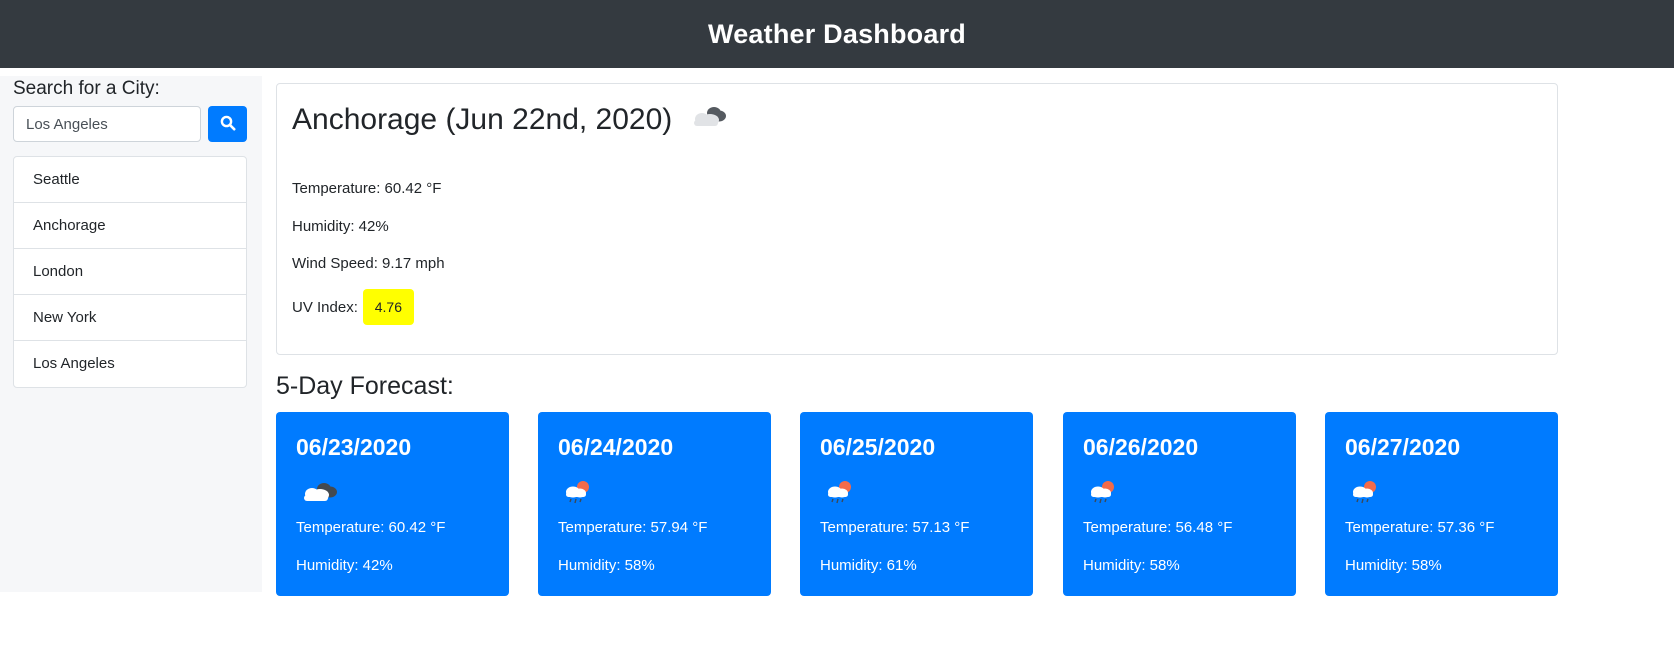 The image size is (1674, 663). What do you see at coordinates (878, 447) in the screenshot?
I see `forecast-date: 06/25/2020` at bounding box center [878, 447].